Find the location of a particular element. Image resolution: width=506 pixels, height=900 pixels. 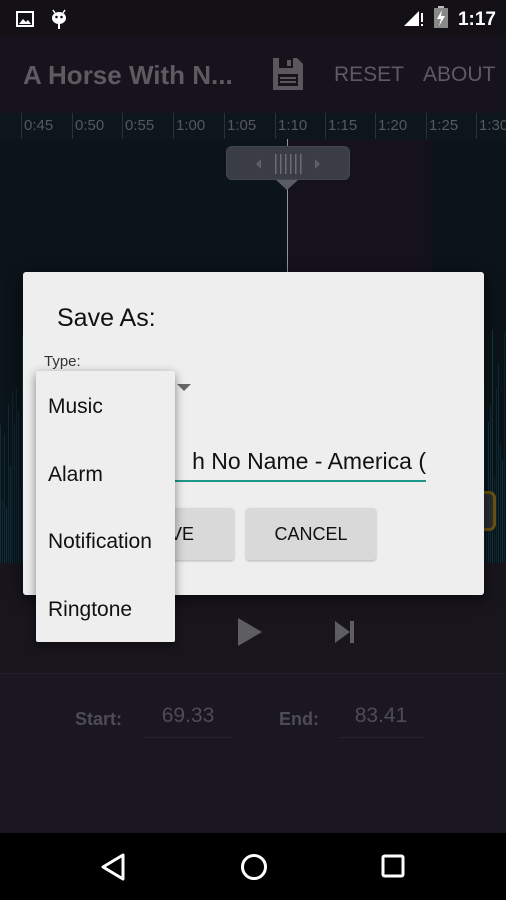

timeline-tick-label: 1:05 is located at coordinates (242, 125).